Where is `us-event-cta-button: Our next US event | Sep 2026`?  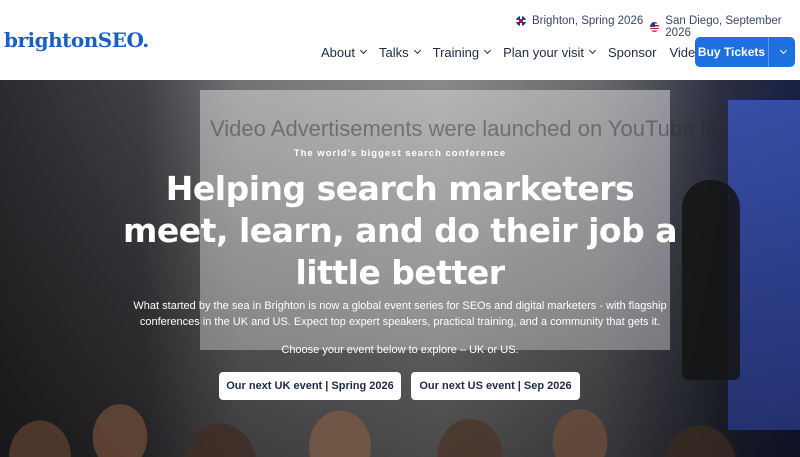
us-event-cta-button: Our next US event | Sep 2026 is located at coordinates (495, 386).